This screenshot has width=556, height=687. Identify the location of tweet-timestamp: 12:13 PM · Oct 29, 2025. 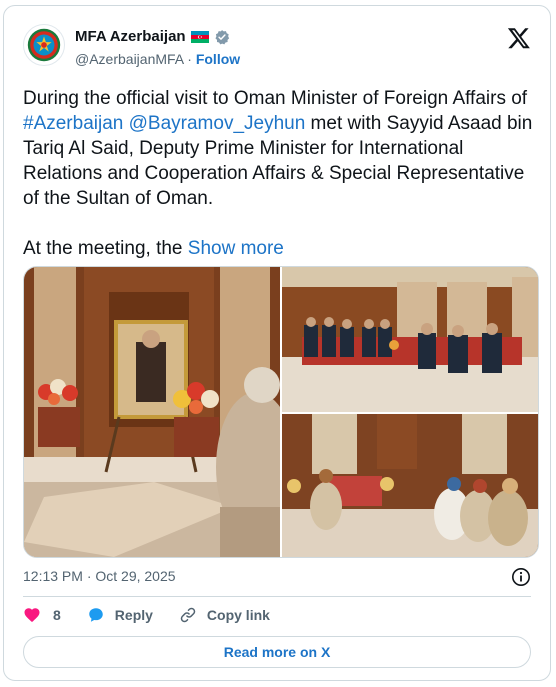
(99, 576).